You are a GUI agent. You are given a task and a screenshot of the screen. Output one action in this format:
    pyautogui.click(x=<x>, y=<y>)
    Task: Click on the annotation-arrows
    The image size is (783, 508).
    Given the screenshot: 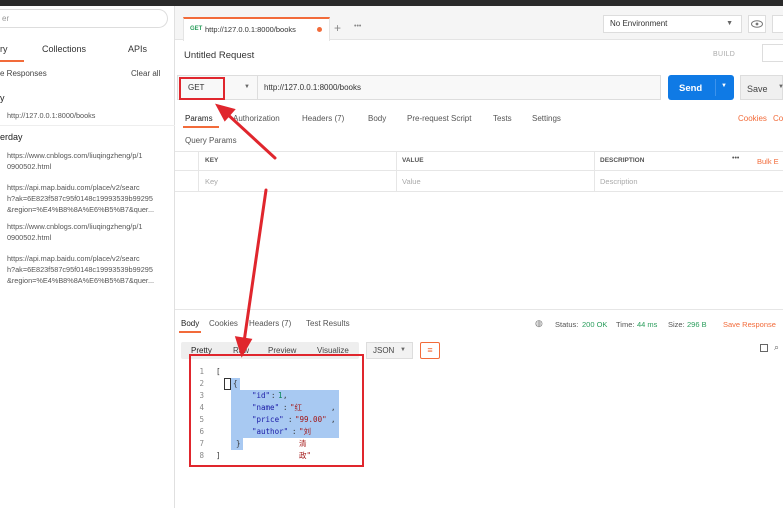 What is the action you would take?
    pyautogui.click(x=246, y=230)
    